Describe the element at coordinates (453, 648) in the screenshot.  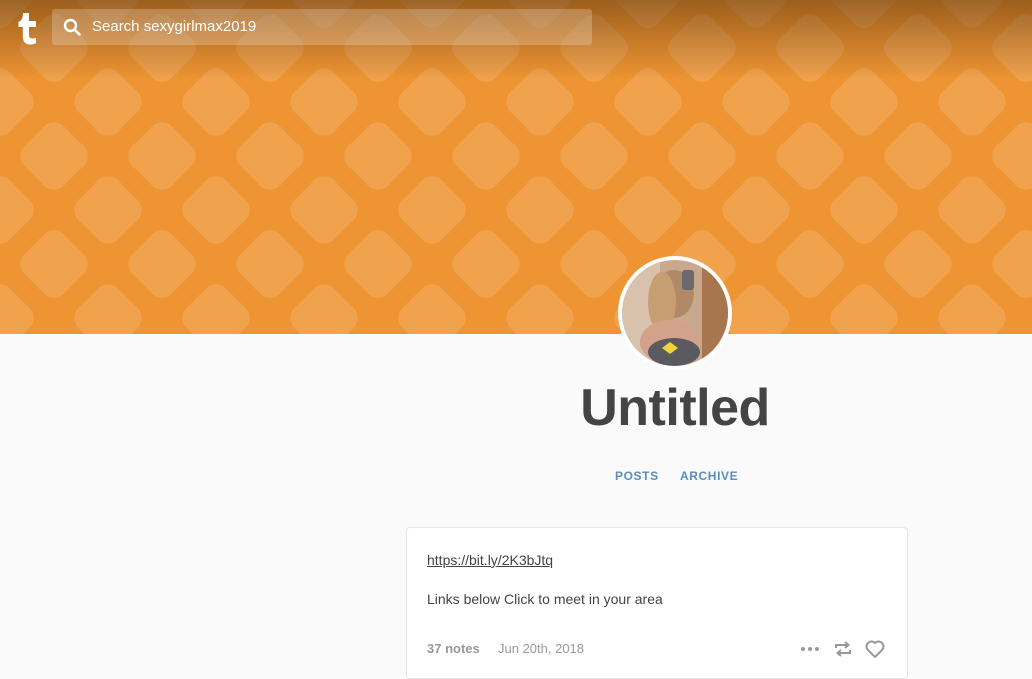
I see `post-notes-count: 37 notes` at that location.